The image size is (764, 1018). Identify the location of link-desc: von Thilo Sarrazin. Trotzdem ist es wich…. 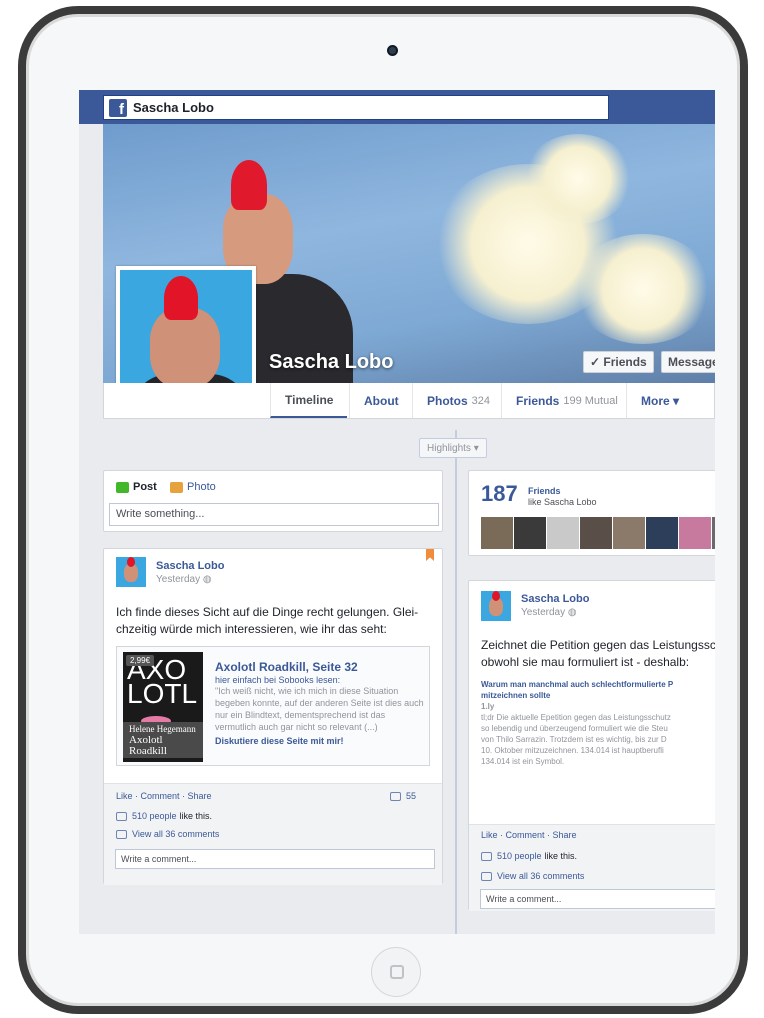
(574, 739).